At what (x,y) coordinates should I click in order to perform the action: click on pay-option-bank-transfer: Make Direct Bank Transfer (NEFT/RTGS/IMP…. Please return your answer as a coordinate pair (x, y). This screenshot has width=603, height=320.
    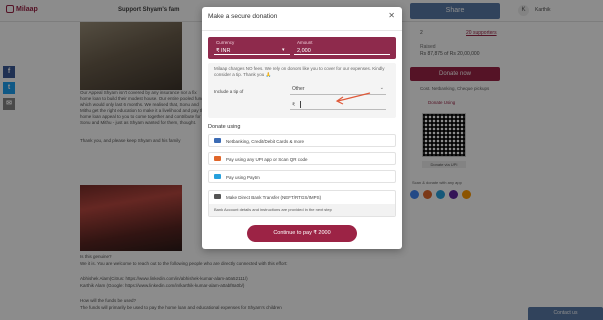
    Looking at the image, I should click on (302, 203).